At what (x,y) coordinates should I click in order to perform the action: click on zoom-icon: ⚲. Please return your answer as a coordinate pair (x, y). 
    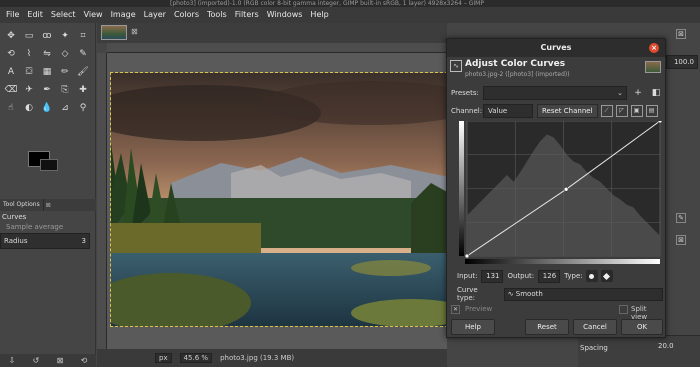
    Looking at the image, I should click on (83, 108).